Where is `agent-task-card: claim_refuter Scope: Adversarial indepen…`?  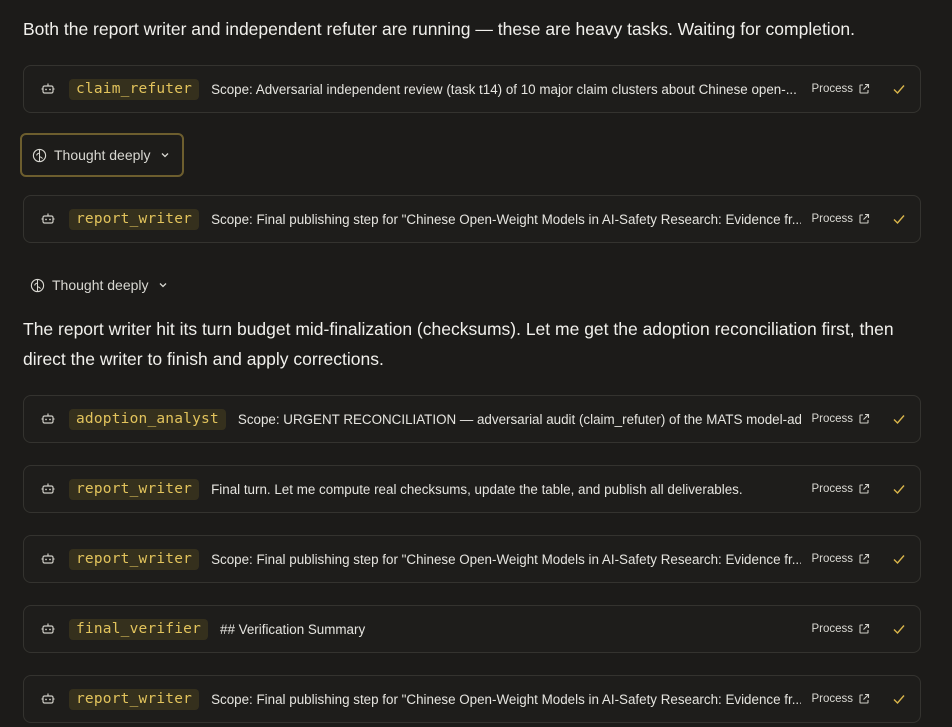
agent-task-card: claim_refuter Scope: Adversarial indepen… is located at coordinates (472, 89).